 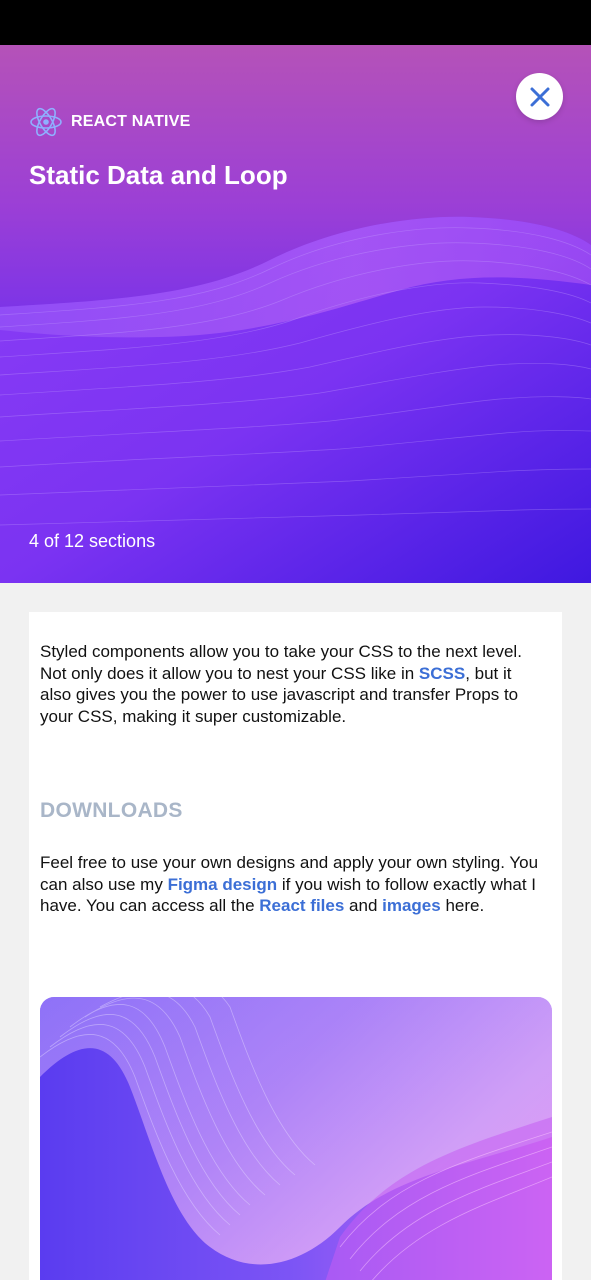 What do you see at coordinates (111, 810) in the screenshot?
I see `downloads-heading: DOWNLOADS` at bounding box center [111, 810].